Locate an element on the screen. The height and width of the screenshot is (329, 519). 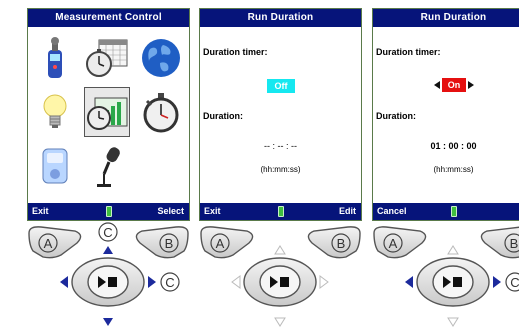
keypad: A B C is located at coordinates (446, 276).